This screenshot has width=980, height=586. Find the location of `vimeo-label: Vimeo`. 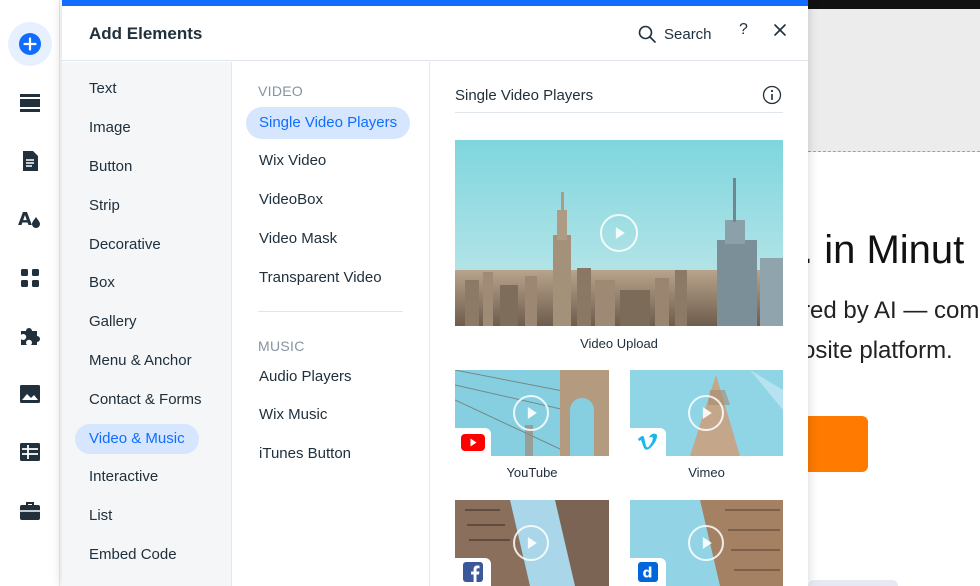

vimeo-label: Vimeo is located at coordinates (706, 472).